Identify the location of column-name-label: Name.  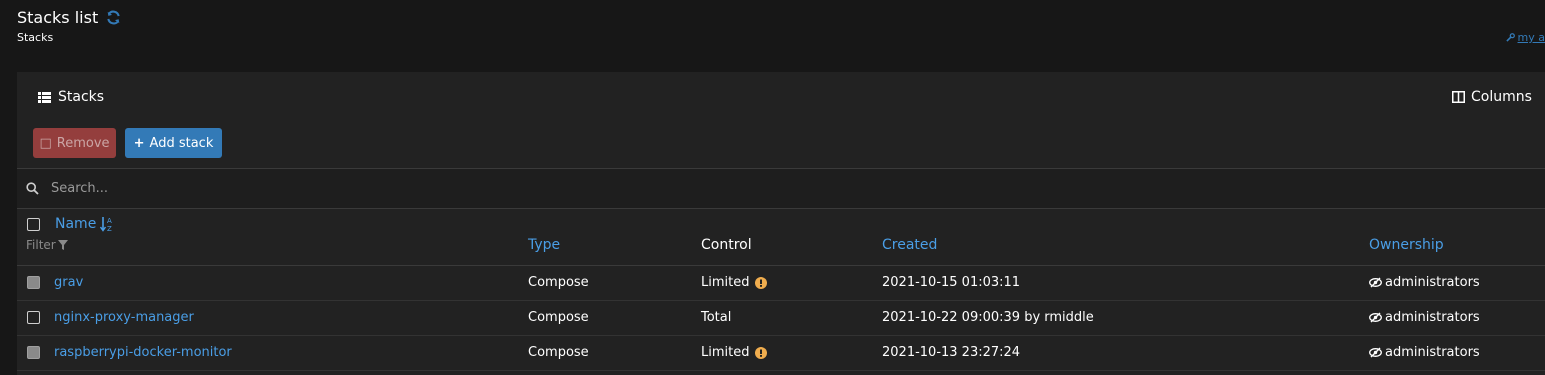
(76, 224).